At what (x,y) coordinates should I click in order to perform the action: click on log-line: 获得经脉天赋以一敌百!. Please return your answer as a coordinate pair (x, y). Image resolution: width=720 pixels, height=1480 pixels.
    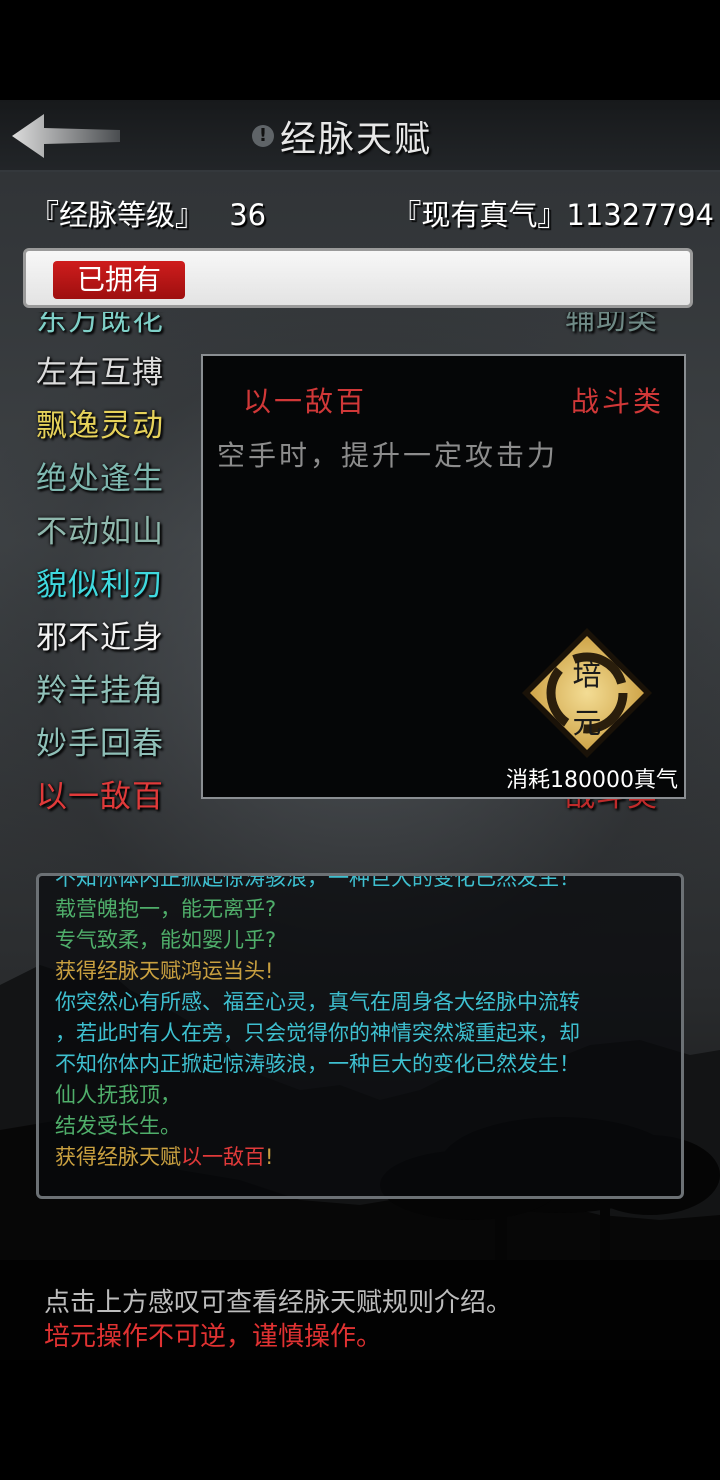
    Looking at the image, I should click on (164, 1156).